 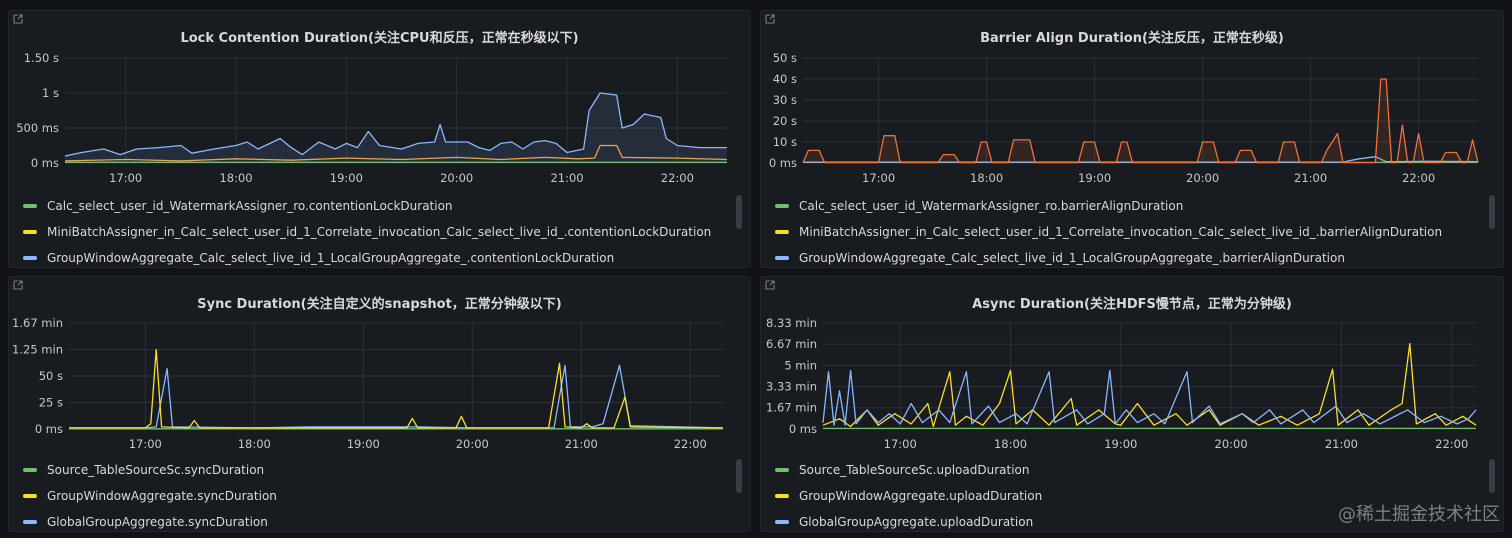 I want to click on y-tick-label: 1.50 s, so click(x=41, y=58).